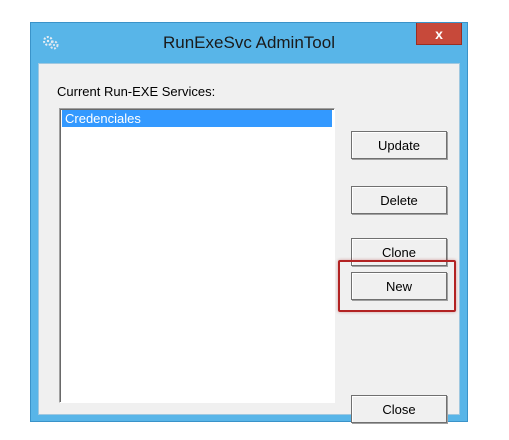  What do you see at coordinates (399, 200) in the screenshot?
I see `delete-button: Delete` at bounding box center [399, 200].